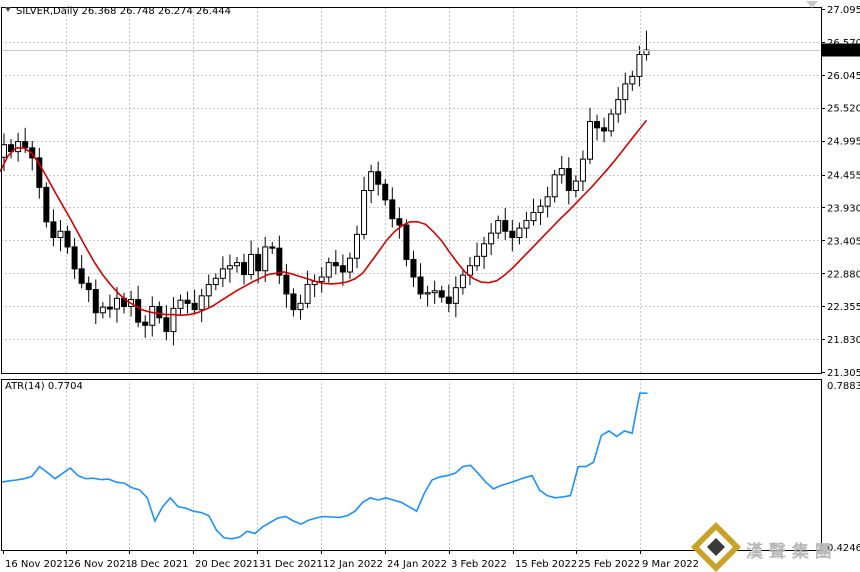  I want to click on x-tick-label: 16 Nov 2021, so click(37, 564).